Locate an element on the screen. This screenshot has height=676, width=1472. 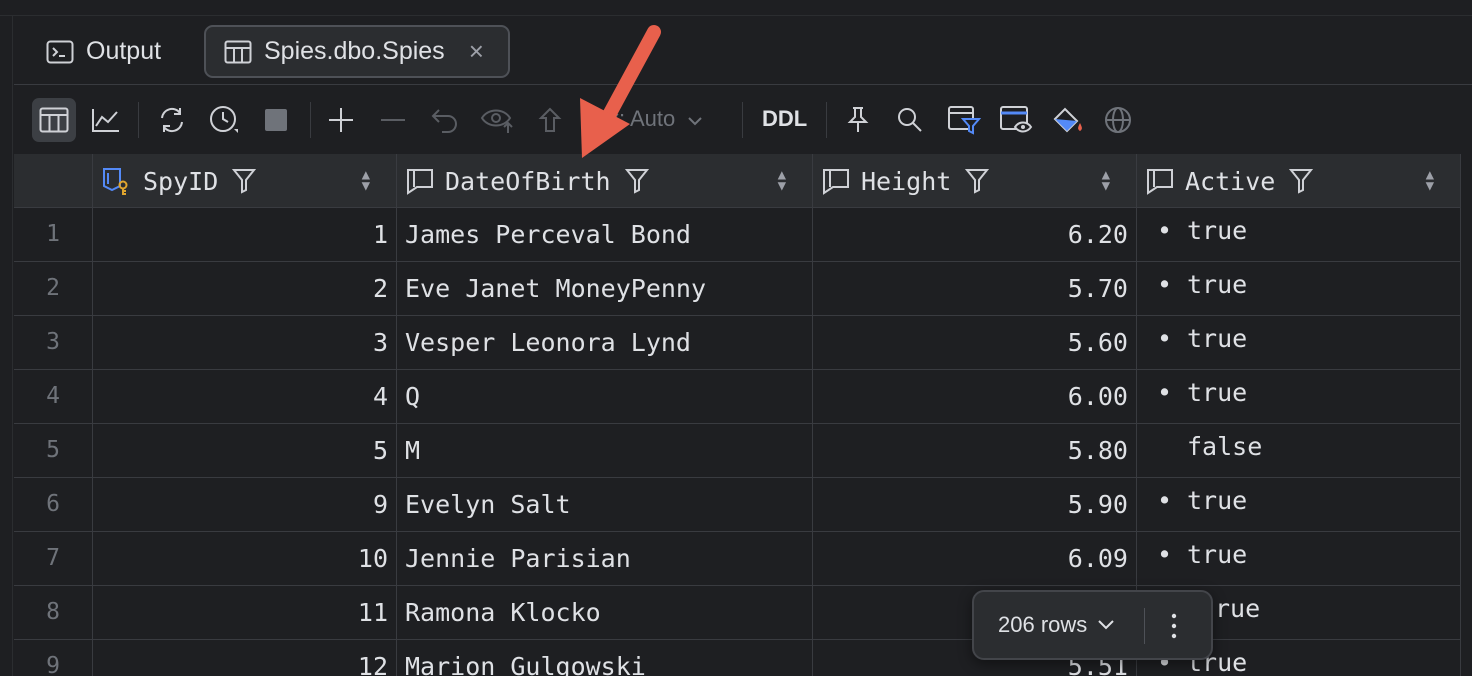
cell-spyid: 3 is located at coordinates (245, 342).